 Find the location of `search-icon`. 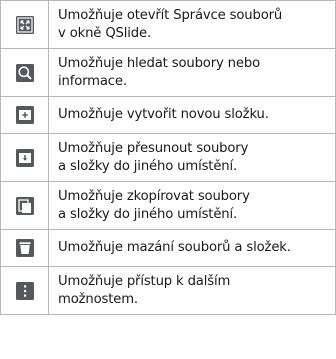

search-icon is located at coordinates (25, 73).